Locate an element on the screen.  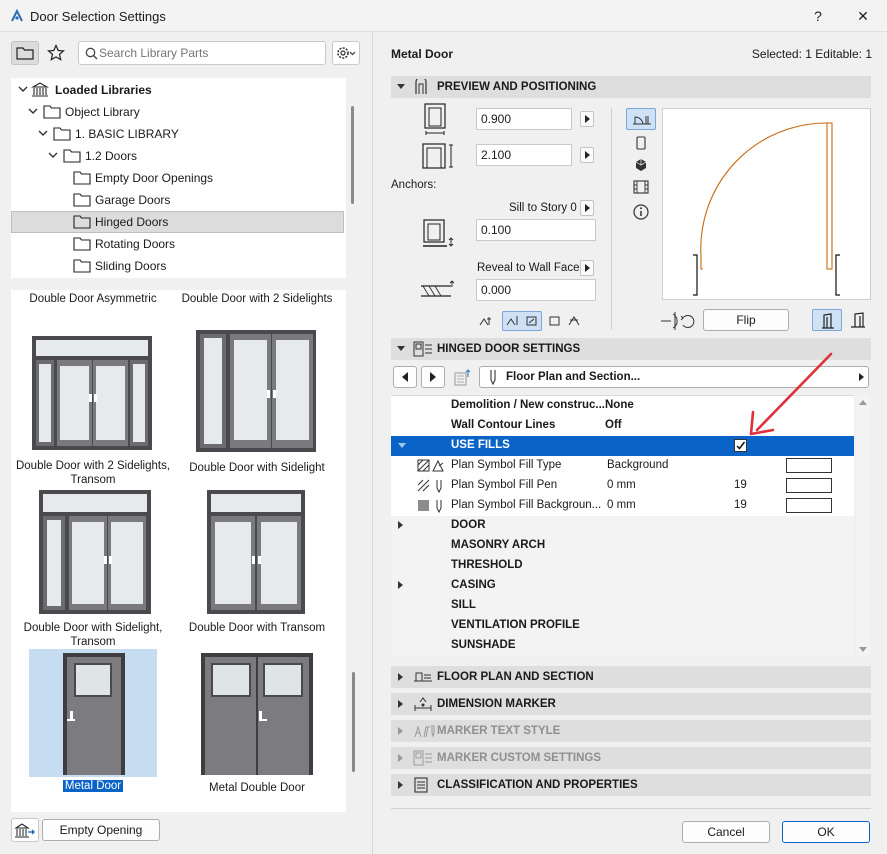
door-side-right-icon is located at coordinates (859, 320).